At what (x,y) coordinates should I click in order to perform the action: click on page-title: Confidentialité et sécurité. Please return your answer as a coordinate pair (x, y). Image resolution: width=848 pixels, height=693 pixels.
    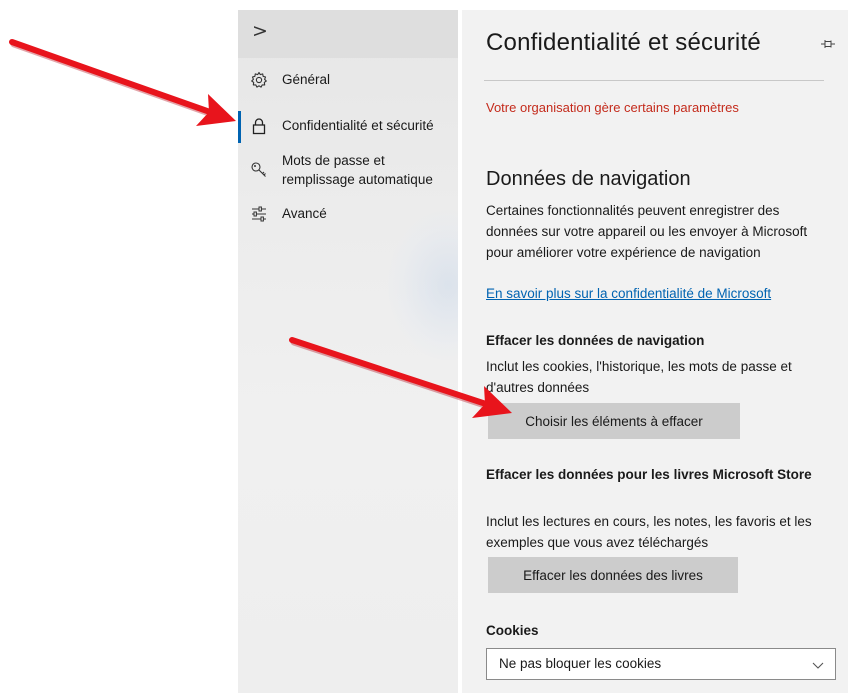
    Looking at the image, I should click on (623, 42).